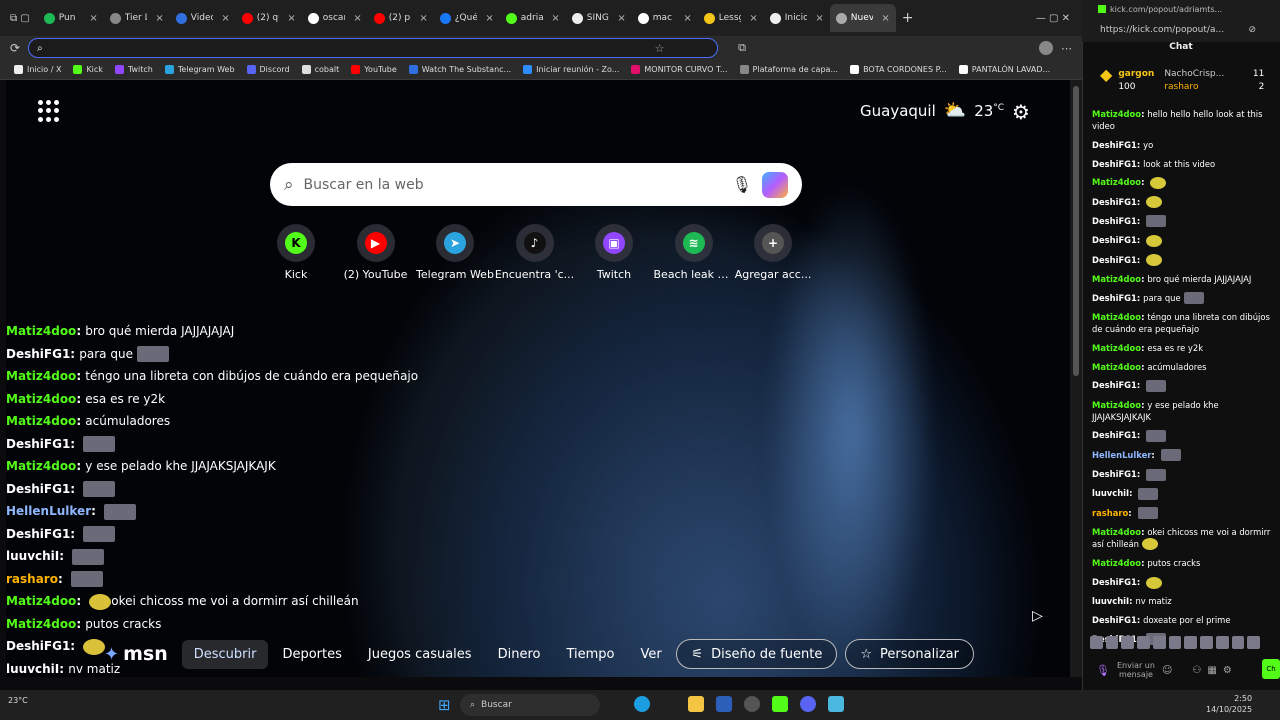 Image resolution: width=1280 pixels, height=720 pixels. What do you see at coordinates (590, 654) in the screenshot?
I see `msn-nav-item: Tiempo` at bounding box center [590, 654].